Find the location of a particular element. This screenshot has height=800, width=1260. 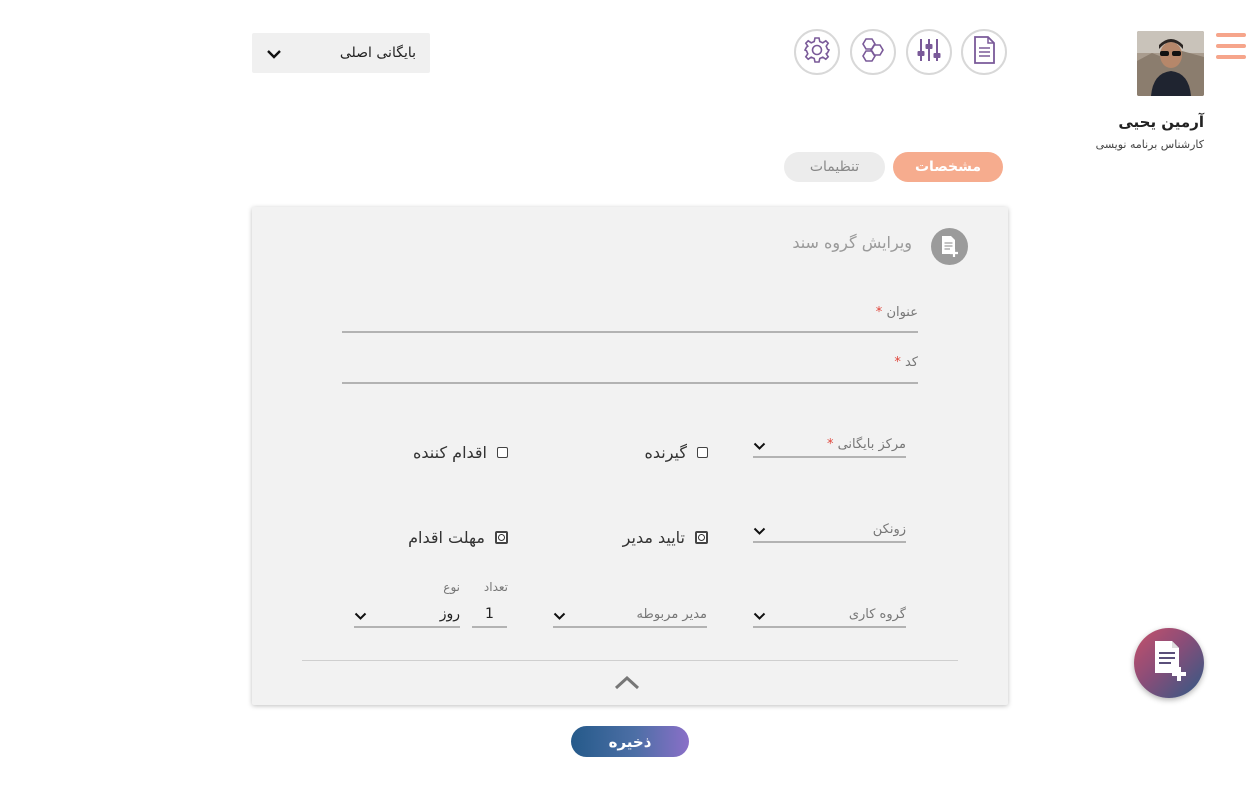

hamburger-menu-icon is located at coordinates (1231, 47).